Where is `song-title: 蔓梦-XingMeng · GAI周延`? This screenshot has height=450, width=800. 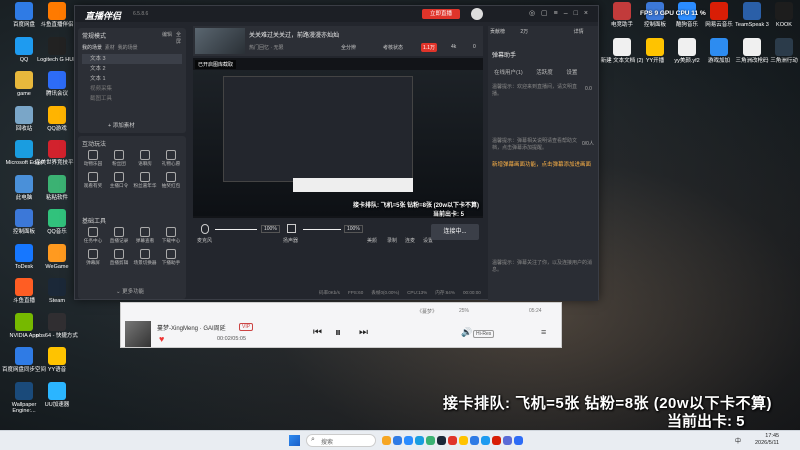 song-title: 蔓梦-XingMeng · GAI周延 is located at coordinates (191, 327).